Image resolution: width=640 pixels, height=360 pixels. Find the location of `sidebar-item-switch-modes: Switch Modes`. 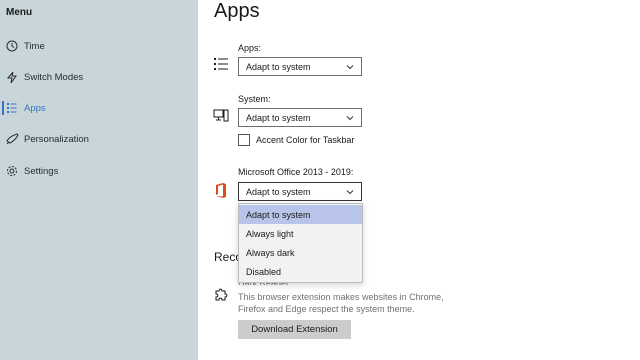

sidebar-item-switch-modes: Switch Modes is located at coordinates (99, 77).